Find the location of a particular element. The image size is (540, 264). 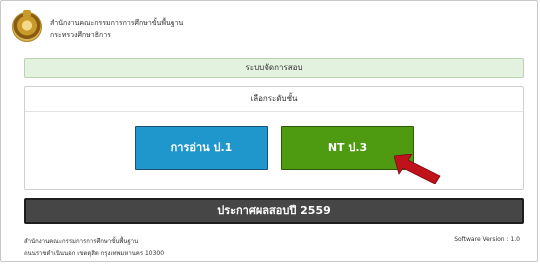

footer-org-name: สำนักงานคณะกรรมการการศึกษาขั้นพื้นฐาน is located at coordinates (81, 241).